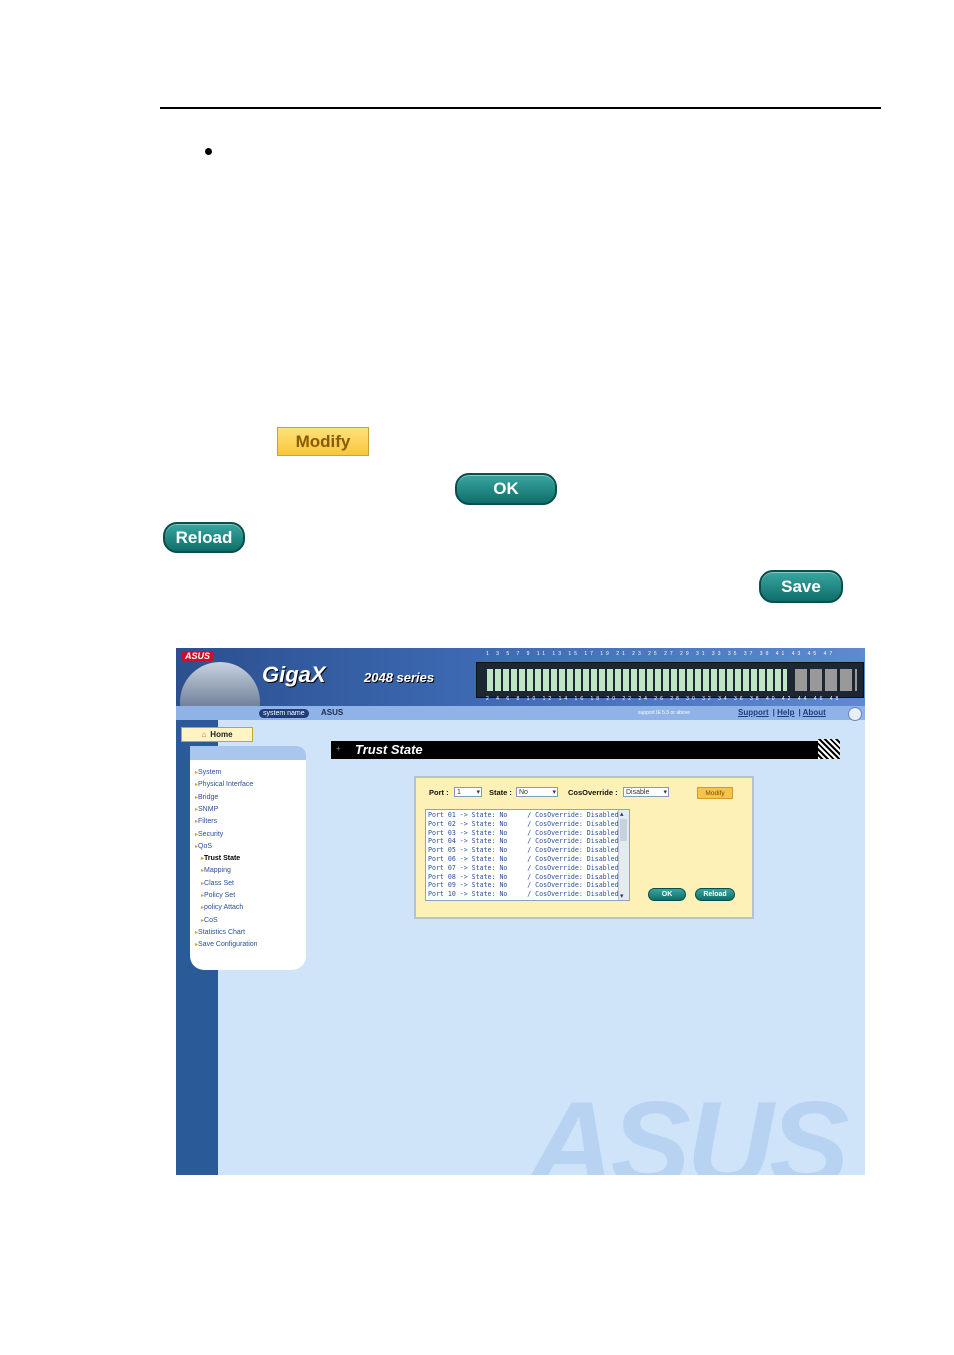  Describe the element at coordinates (500, 792) in the screenshot. I see `state-label: State :` at that location.